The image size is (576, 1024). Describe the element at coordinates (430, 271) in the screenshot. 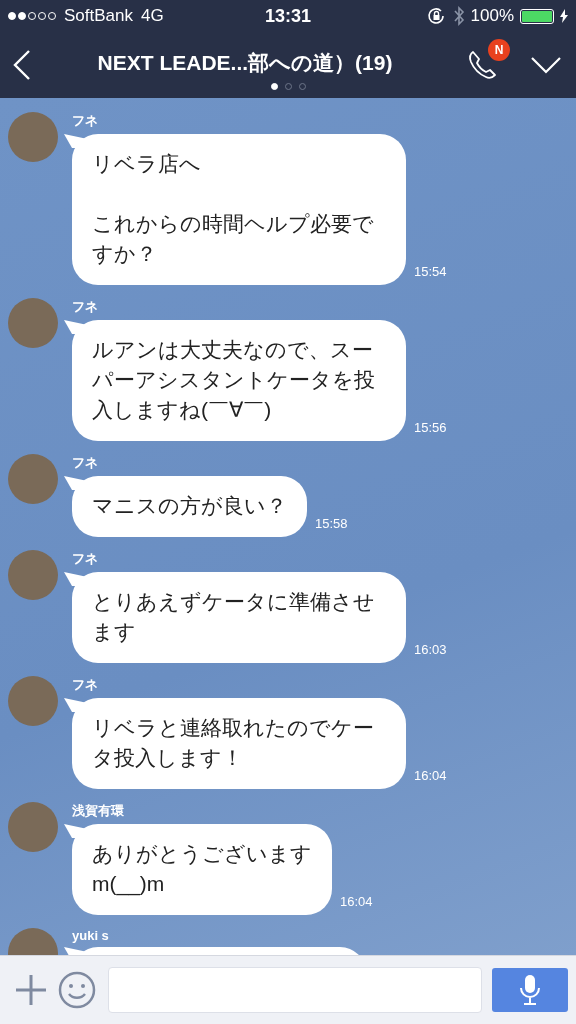

I see `message-time: 15:54` at that location.